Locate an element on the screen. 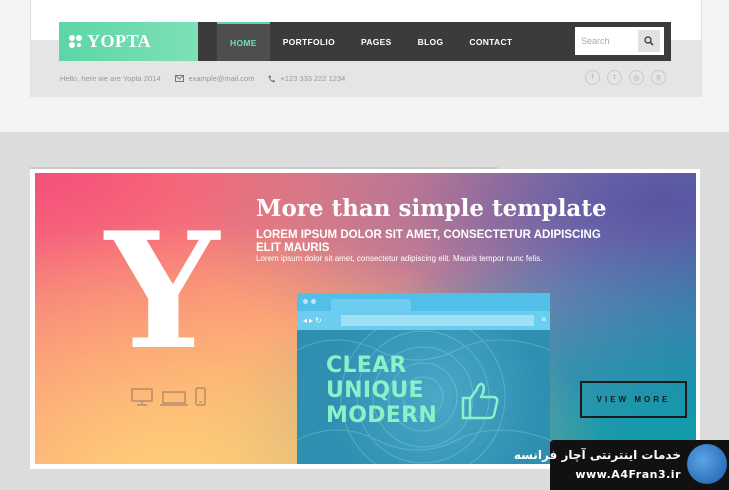  laptop-icon is located at coordinates (174, 398).